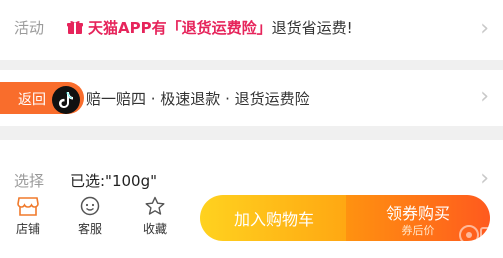 This screenshot has height=258, width=503. I want to click on watermark-logo-icon, so click(477, 235).